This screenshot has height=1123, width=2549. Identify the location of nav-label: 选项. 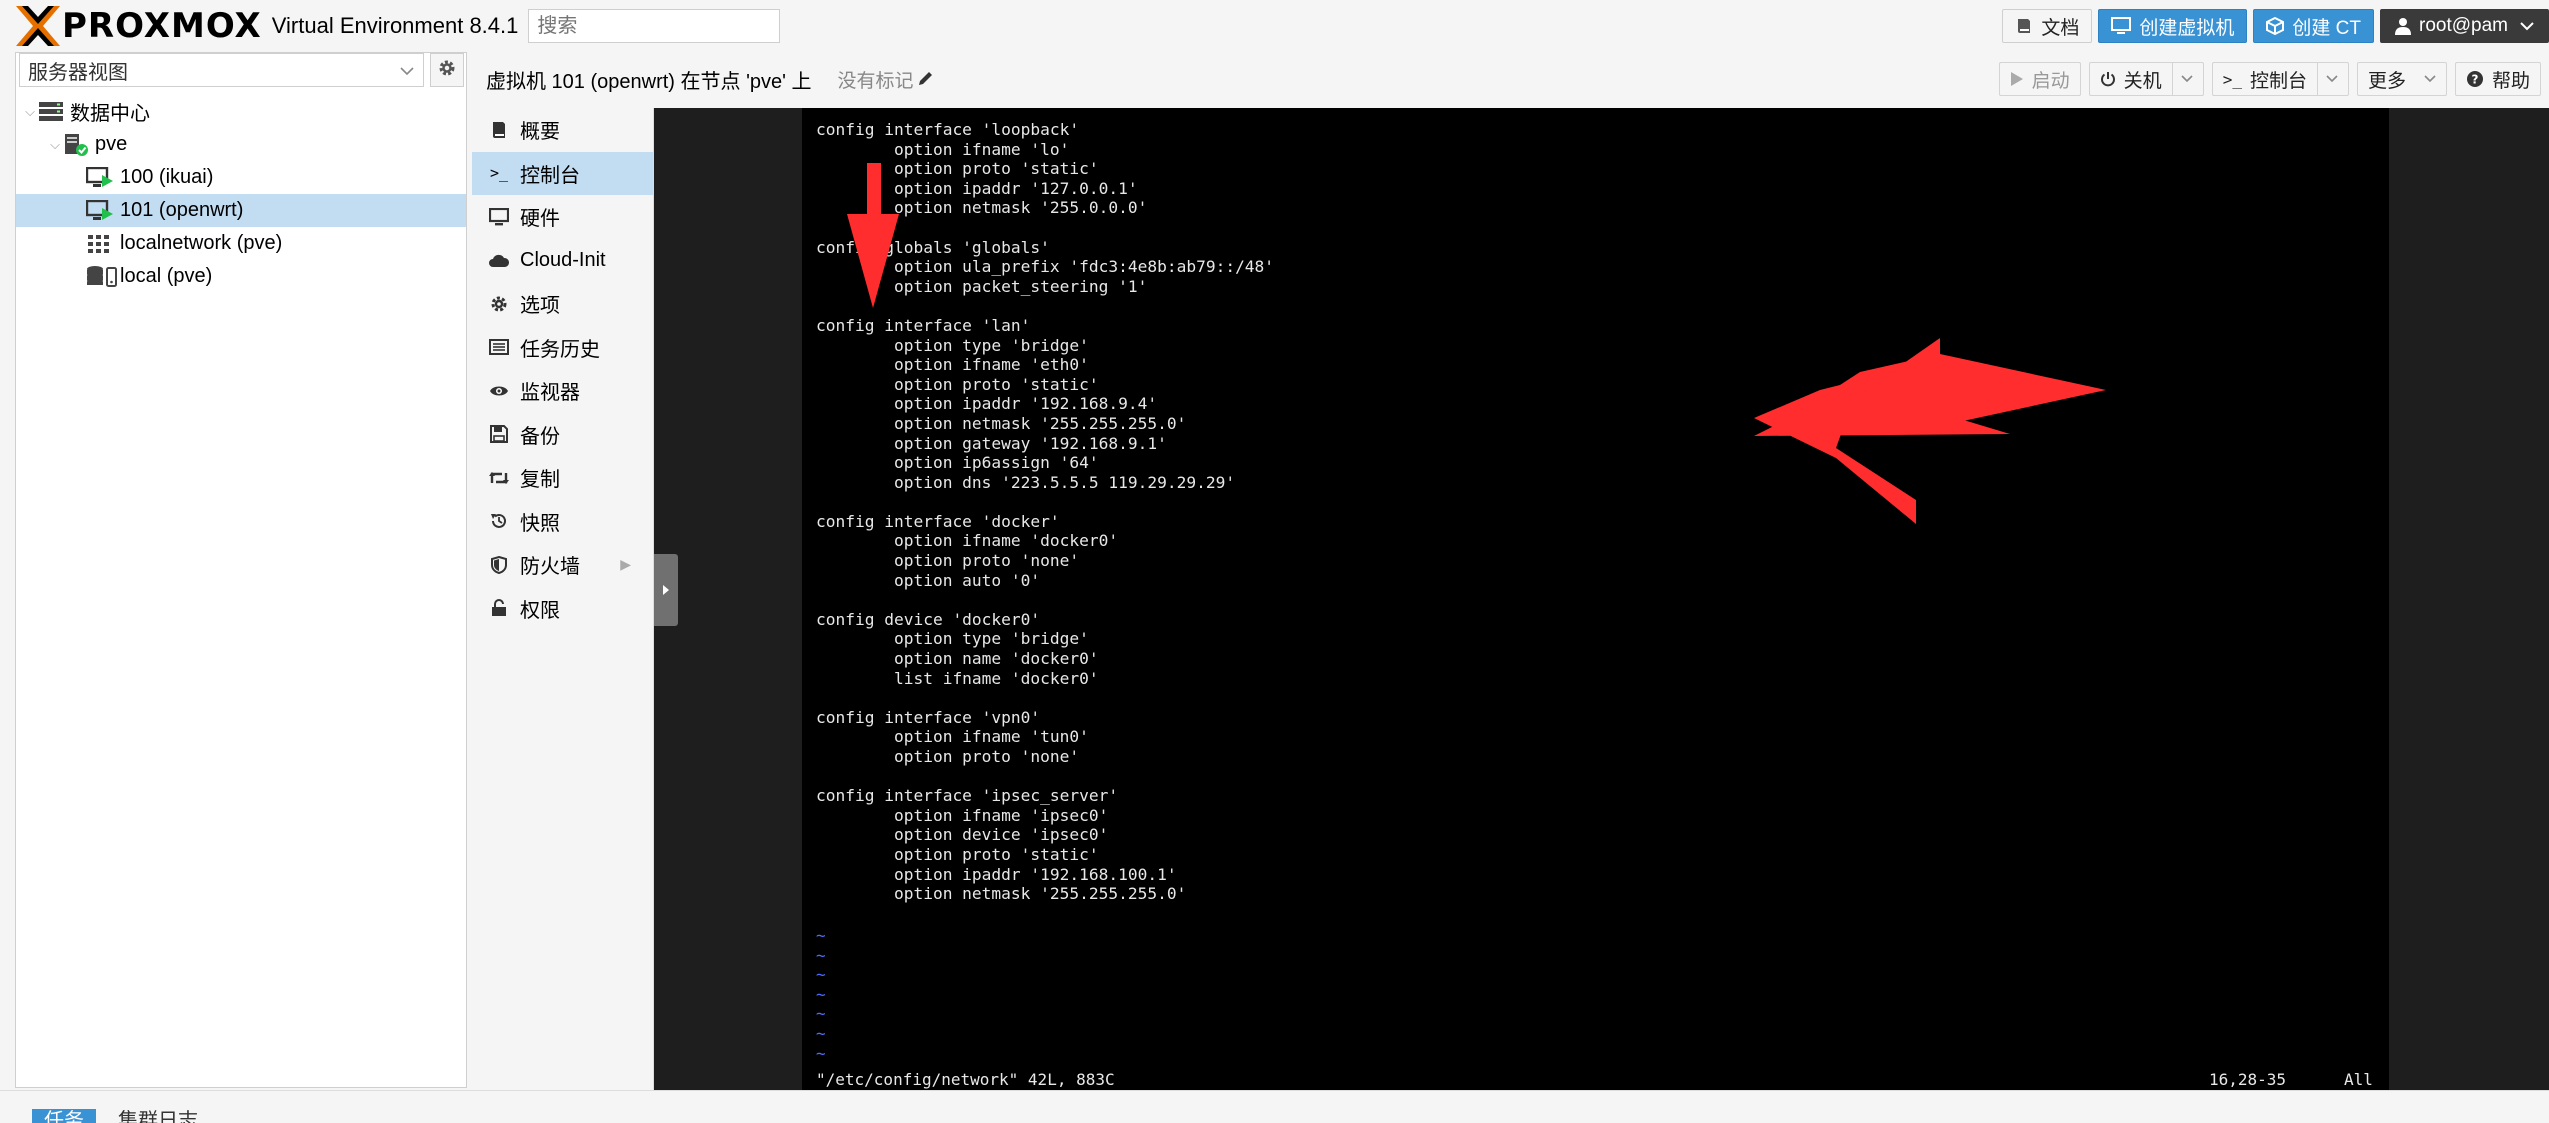
(540, 306).